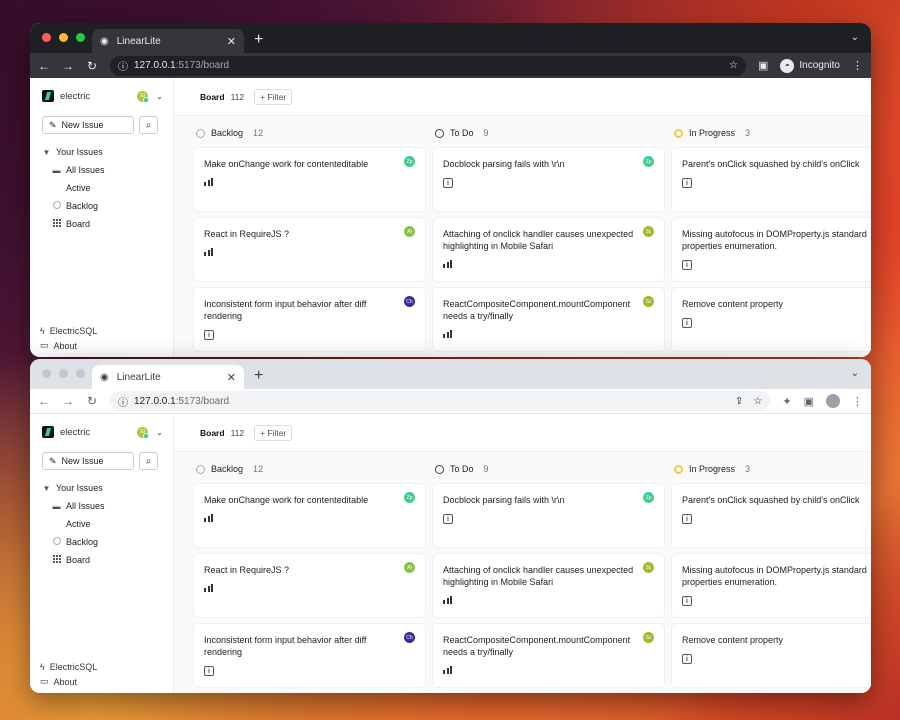 This screenshot has width=900, height=720. What do you see at coordinates (428, 65) in the screenshot?
I see `address-bar: ⓘ 127.0.0.1:5173/board ☆` at bounding box center [428, 65].